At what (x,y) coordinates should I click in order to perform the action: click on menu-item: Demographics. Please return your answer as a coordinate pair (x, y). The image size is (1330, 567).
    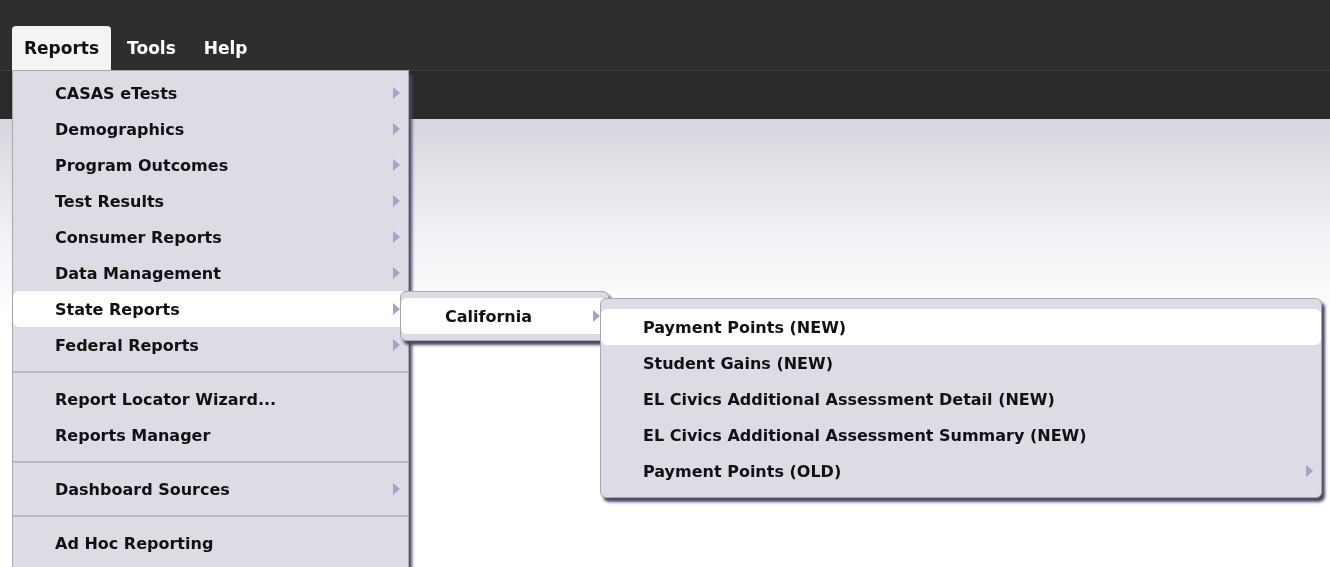
    Looking at the image, I should click on (210, 129).